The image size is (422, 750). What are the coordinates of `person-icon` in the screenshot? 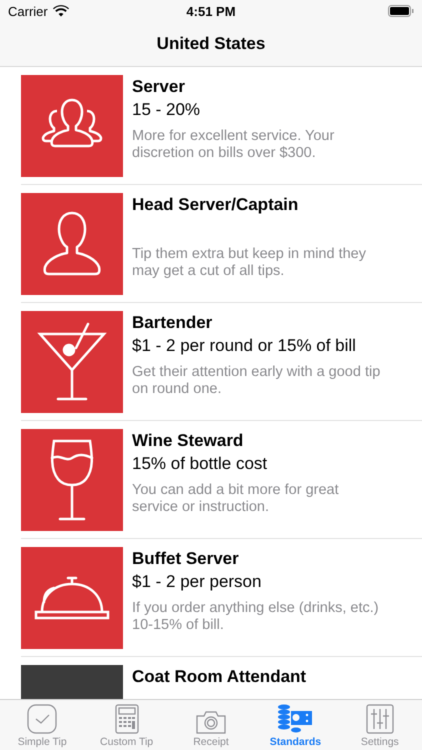 It's located at (72, 244).